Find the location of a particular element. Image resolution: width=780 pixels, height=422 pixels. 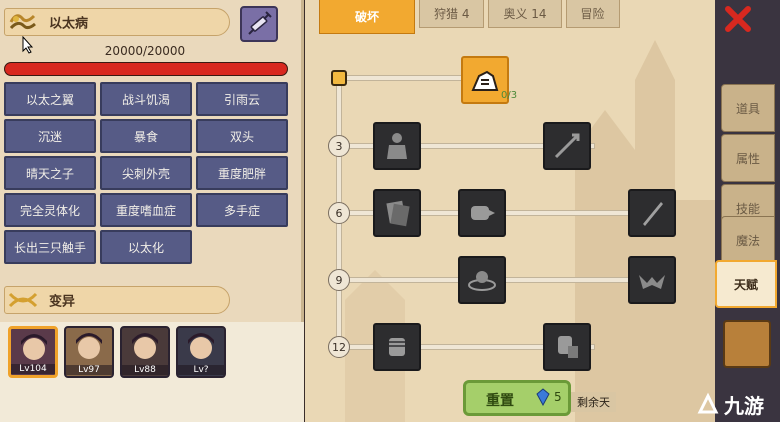

trait-button: 引雨云 is located at coordinates (242, 99).